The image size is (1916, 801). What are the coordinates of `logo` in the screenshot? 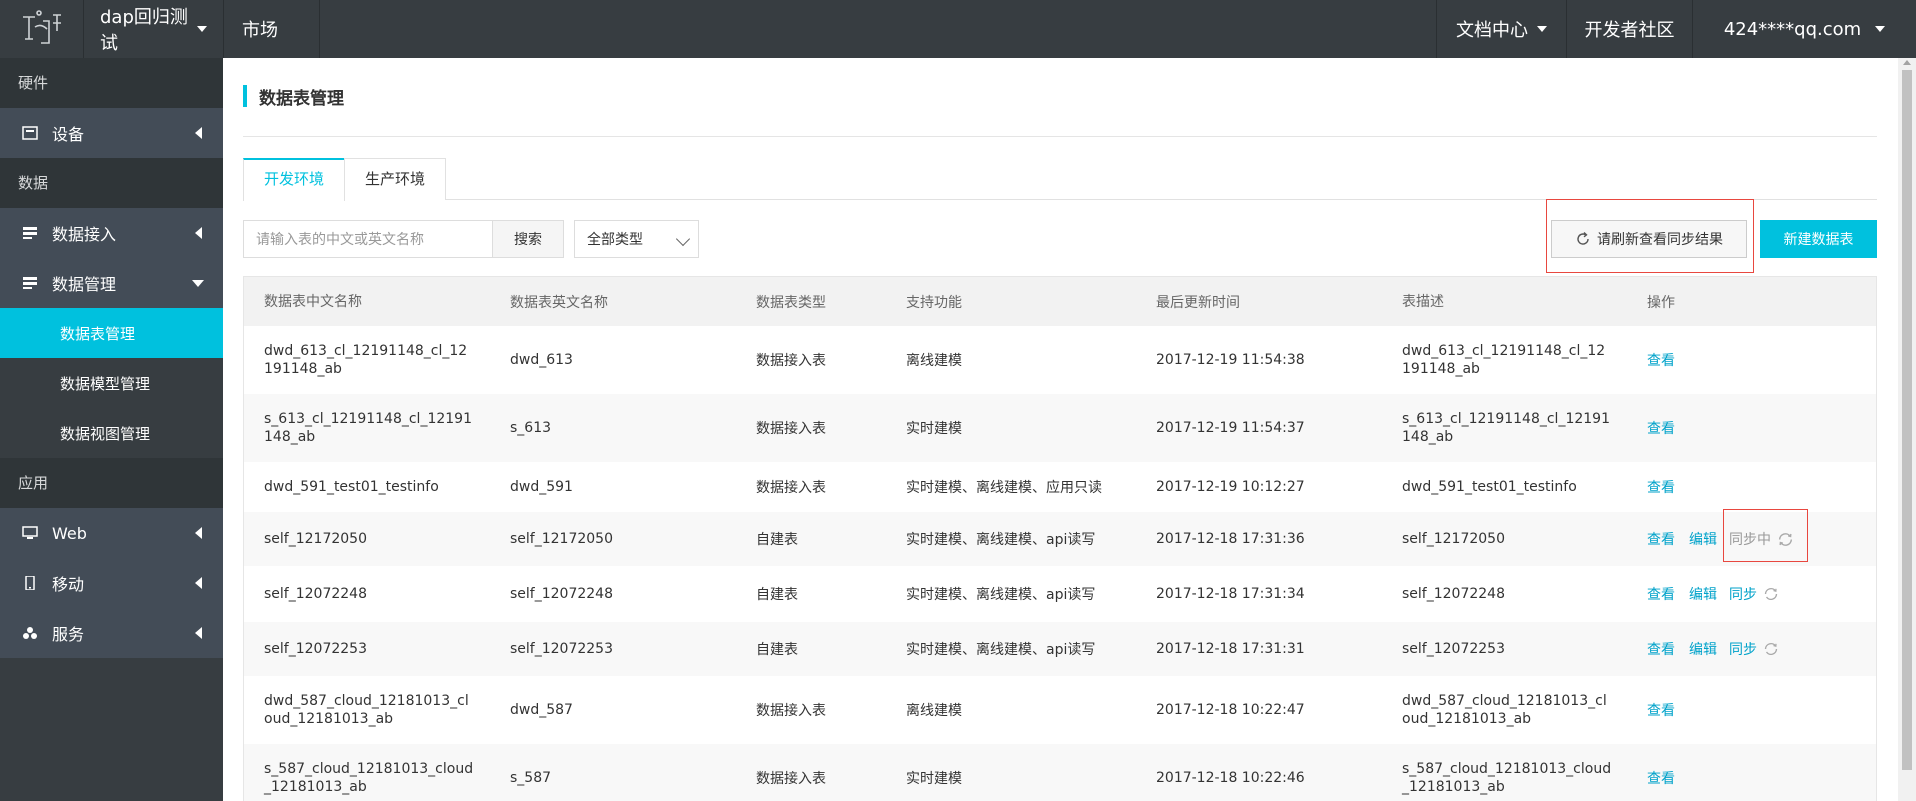 It's located at (42, 29).